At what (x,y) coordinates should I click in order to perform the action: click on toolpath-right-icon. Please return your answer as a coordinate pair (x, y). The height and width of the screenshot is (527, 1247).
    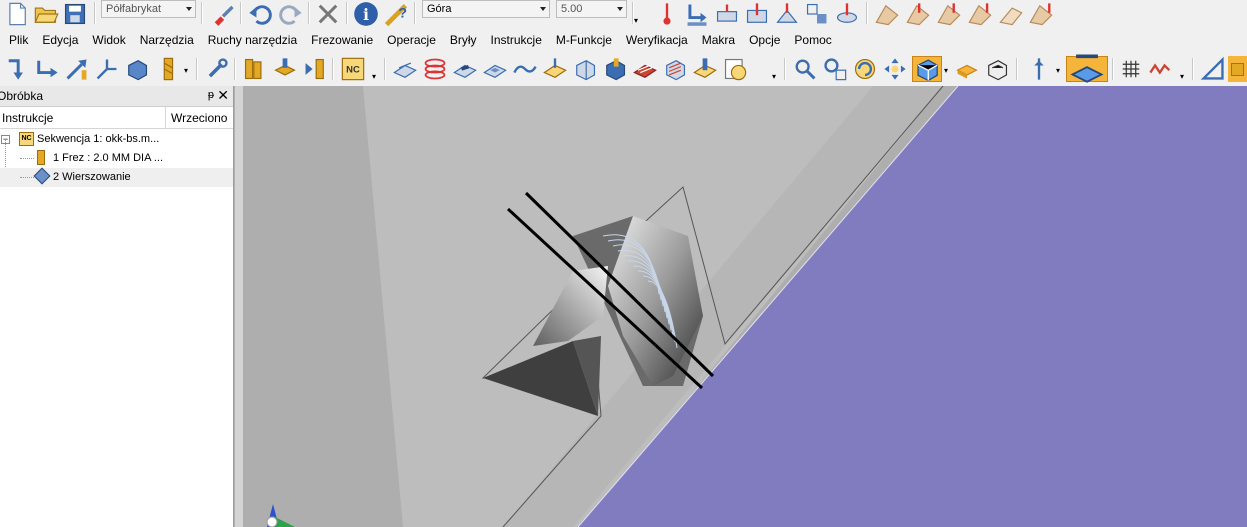
    Looking at the image, I should click on (47, 69).